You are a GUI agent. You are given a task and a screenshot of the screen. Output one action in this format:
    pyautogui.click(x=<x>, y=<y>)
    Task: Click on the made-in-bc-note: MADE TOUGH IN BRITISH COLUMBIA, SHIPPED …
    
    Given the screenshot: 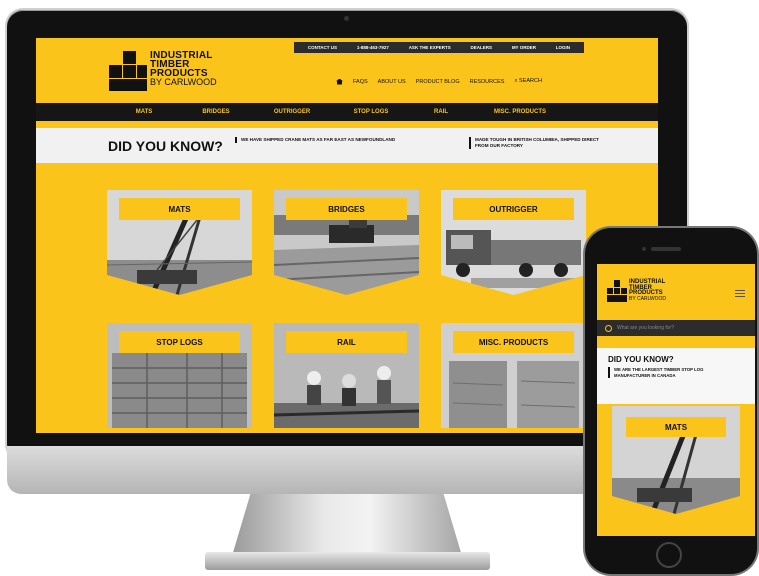 What is the action you would take?
    pyautogui.click(x=537, y=143)
    